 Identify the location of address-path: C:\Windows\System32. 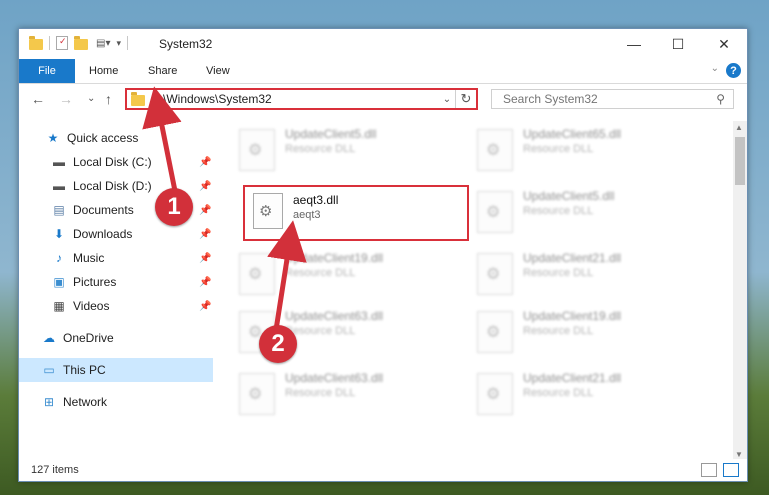
(295, 99).